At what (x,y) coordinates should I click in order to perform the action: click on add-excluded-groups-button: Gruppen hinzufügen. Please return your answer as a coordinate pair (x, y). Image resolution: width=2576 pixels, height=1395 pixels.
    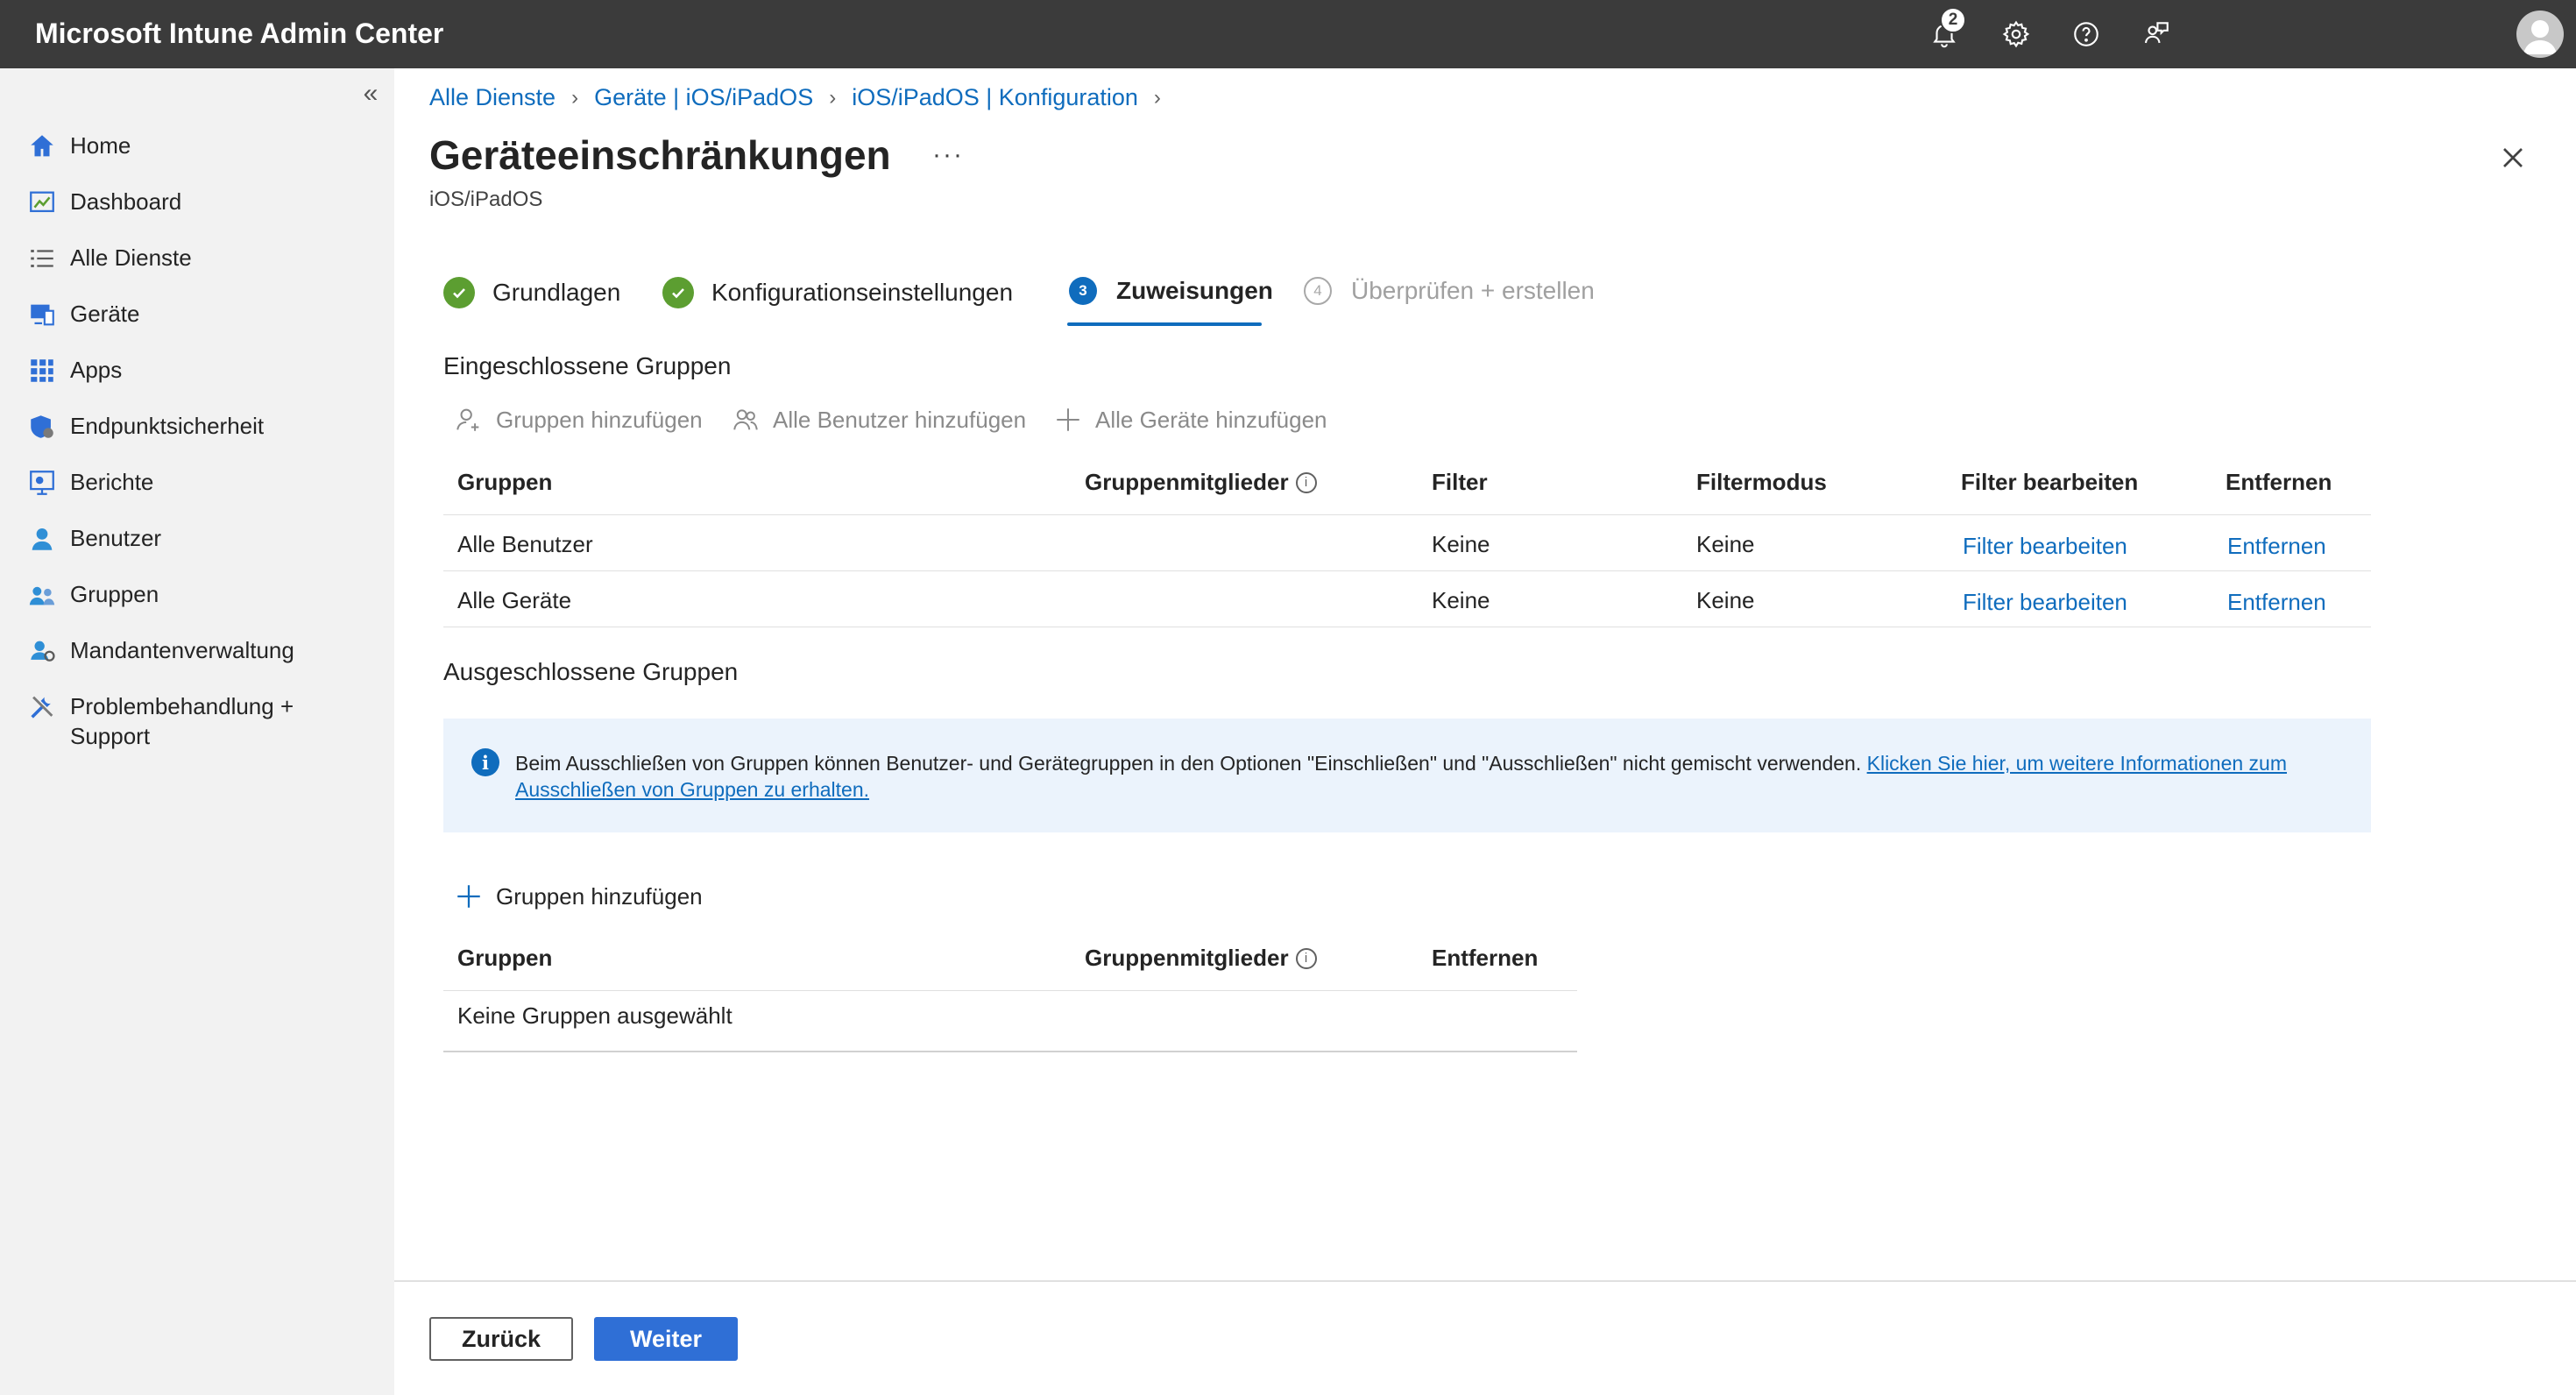
    Looking at the image, I should click on (578, 896).